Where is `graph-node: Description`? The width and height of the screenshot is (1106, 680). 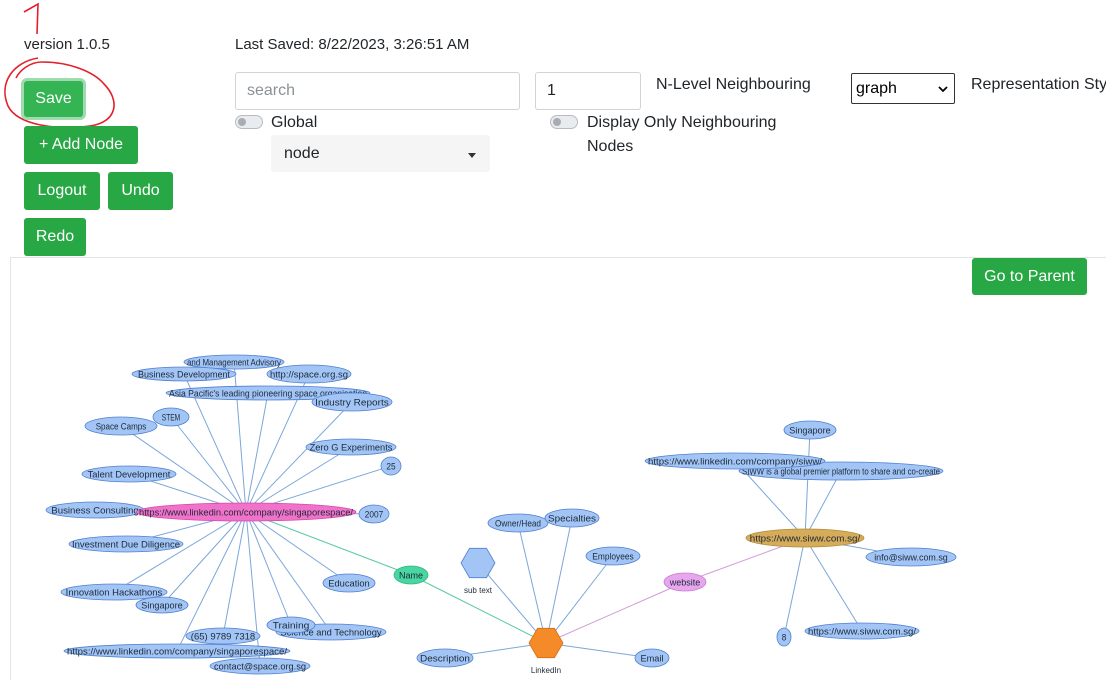
graph-node: Description is located at coordinates (445, 658).